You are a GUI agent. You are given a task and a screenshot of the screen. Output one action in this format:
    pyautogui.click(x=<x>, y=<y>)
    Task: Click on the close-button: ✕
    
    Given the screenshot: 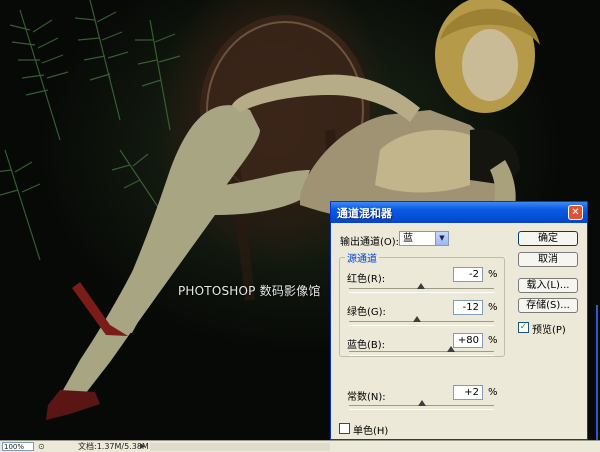 What is the action you would take?
    pyautogui.click(x=575, y=212)
    